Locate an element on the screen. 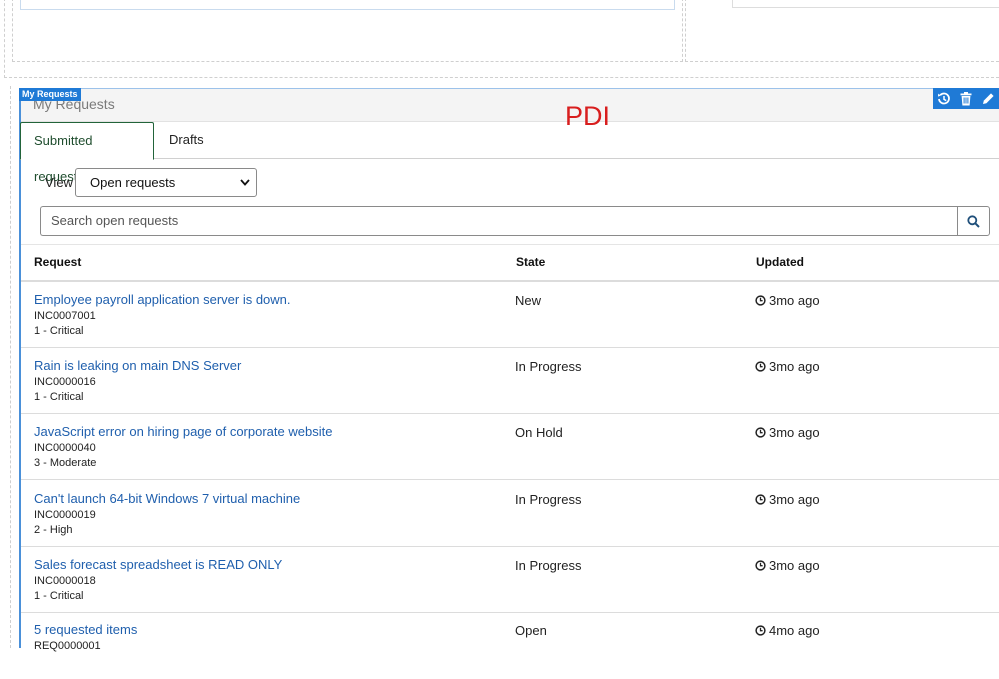  column-header-updated: Updated is located at coordinates (780, 262).